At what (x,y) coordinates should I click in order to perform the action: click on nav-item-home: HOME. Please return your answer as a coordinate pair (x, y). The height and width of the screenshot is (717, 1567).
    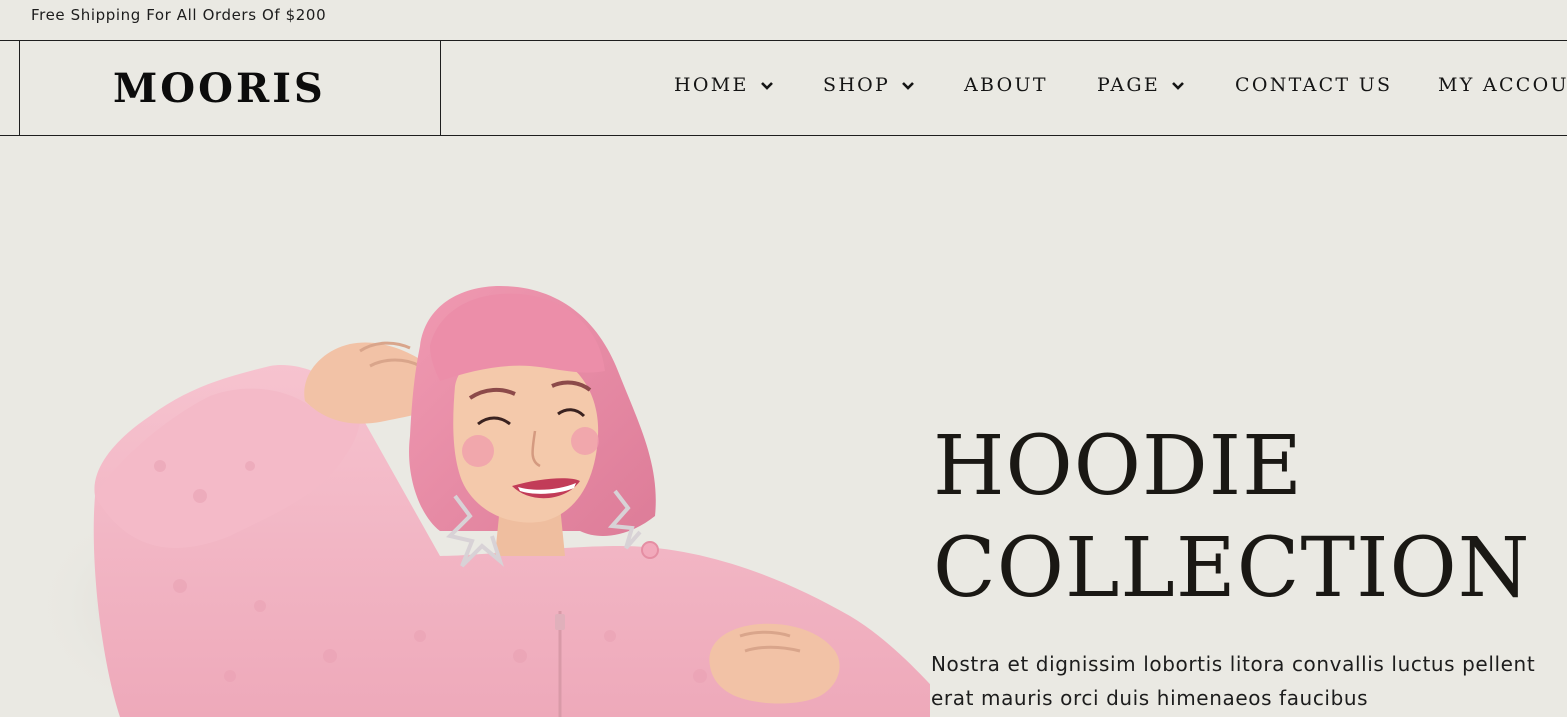
    Looking at the image, I should click on (724, 85).